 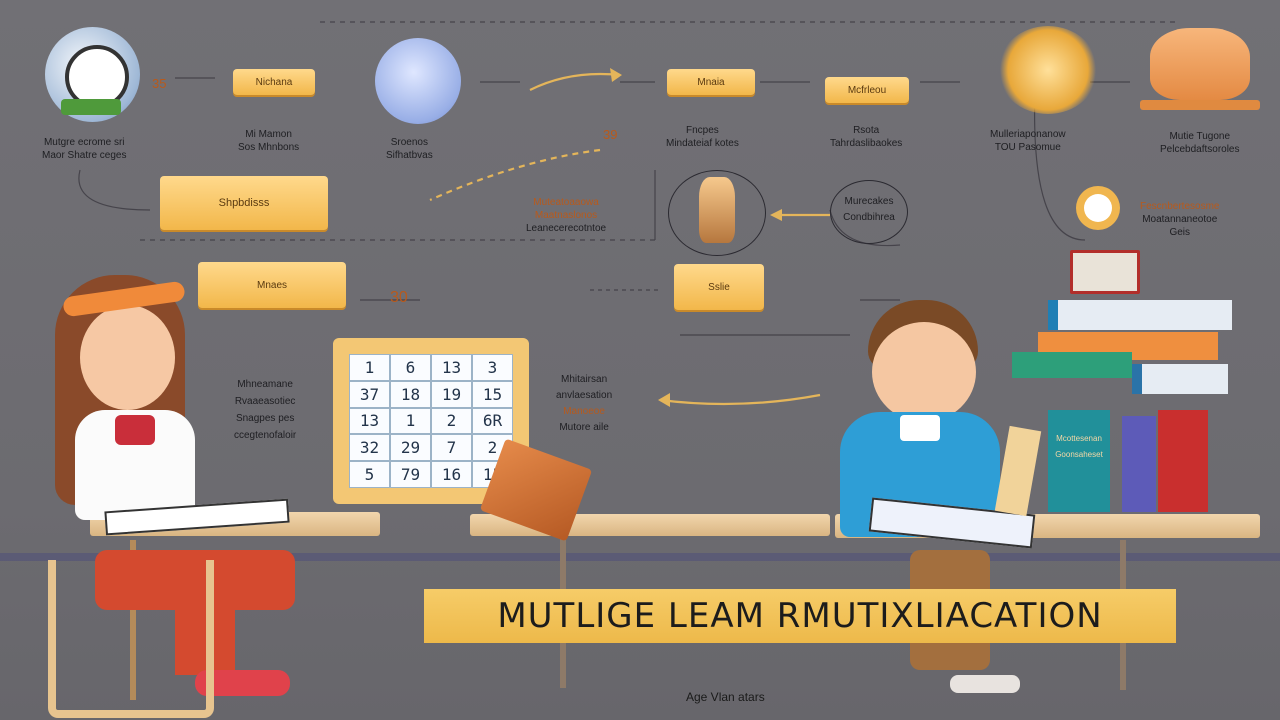 I want to click on footer-caption: Age Vlan atars, so click(x=725, y=697).